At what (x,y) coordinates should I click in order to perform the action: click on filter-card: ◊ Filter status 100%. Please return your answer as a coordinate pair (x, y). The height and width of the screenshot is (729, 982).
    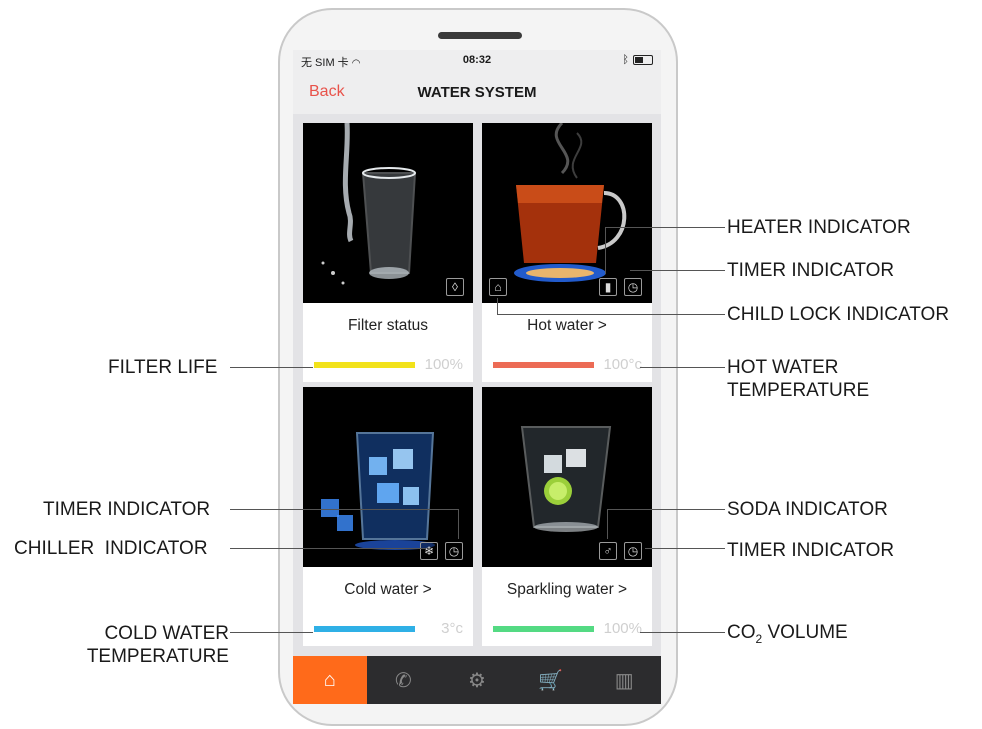
    Looking at the image, I should click on (388, 252).